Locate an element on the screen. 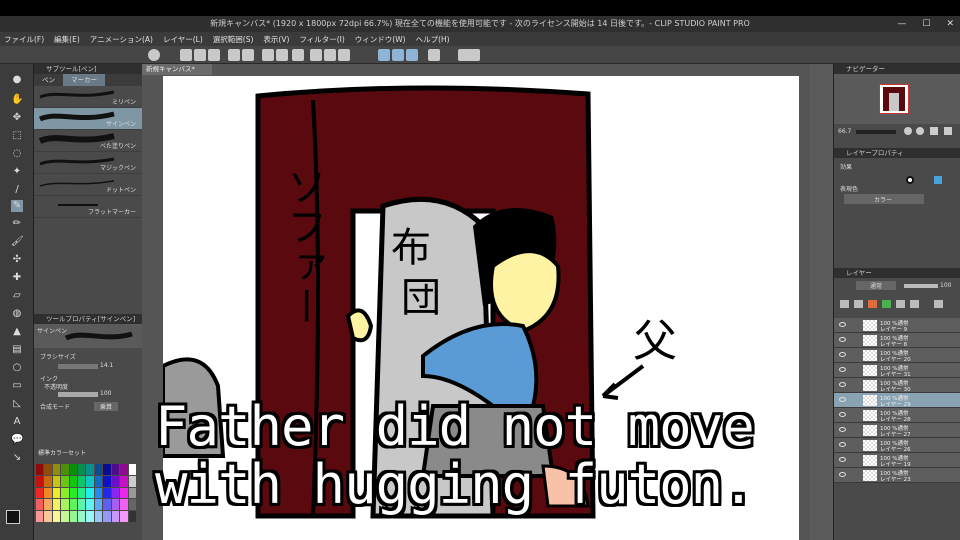 This screenshot has height=540, width=960. main-color-swatch is located at coordinates (13, 517).